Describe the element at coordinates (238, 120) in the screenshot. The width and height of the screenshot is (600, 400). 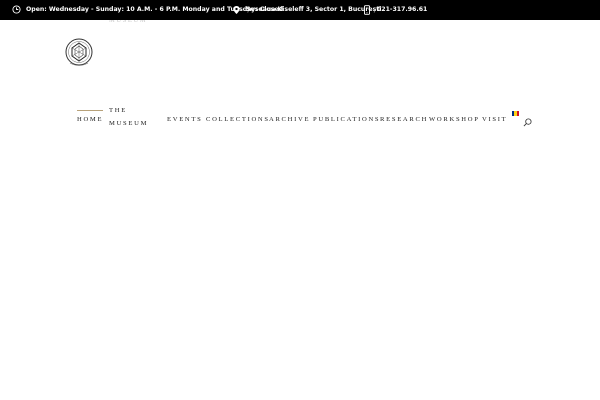
I see `nav-collections: COLLECTIONS` at that location.